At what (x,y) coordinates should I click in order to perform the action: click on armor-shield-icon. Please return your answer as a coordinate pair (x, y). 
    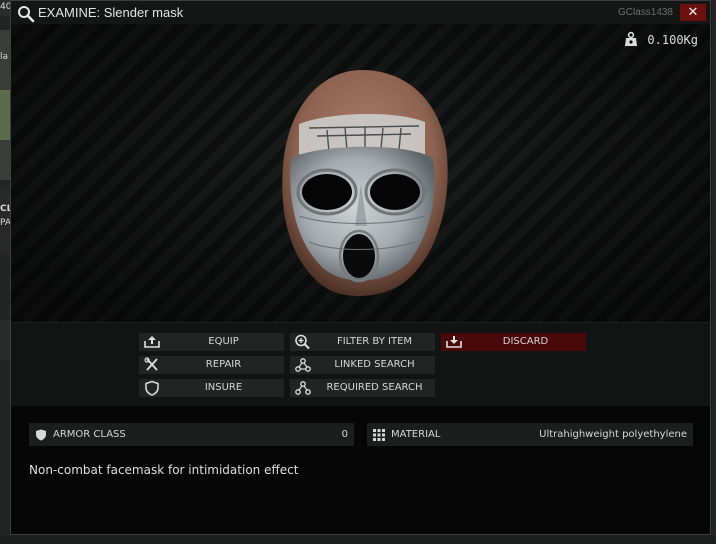
    Looking at the image, I should click on (41, 435).